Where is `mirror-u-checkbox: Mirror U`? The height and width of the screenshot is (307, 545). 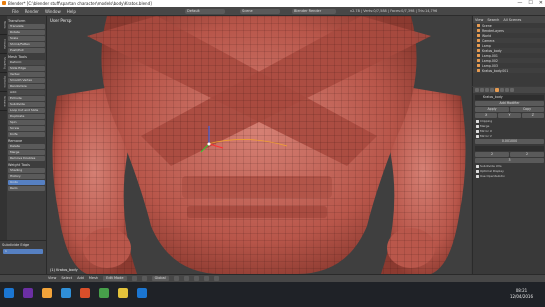 mirror-u-checkbox: Mirror U is located at coordinates (509, 131).